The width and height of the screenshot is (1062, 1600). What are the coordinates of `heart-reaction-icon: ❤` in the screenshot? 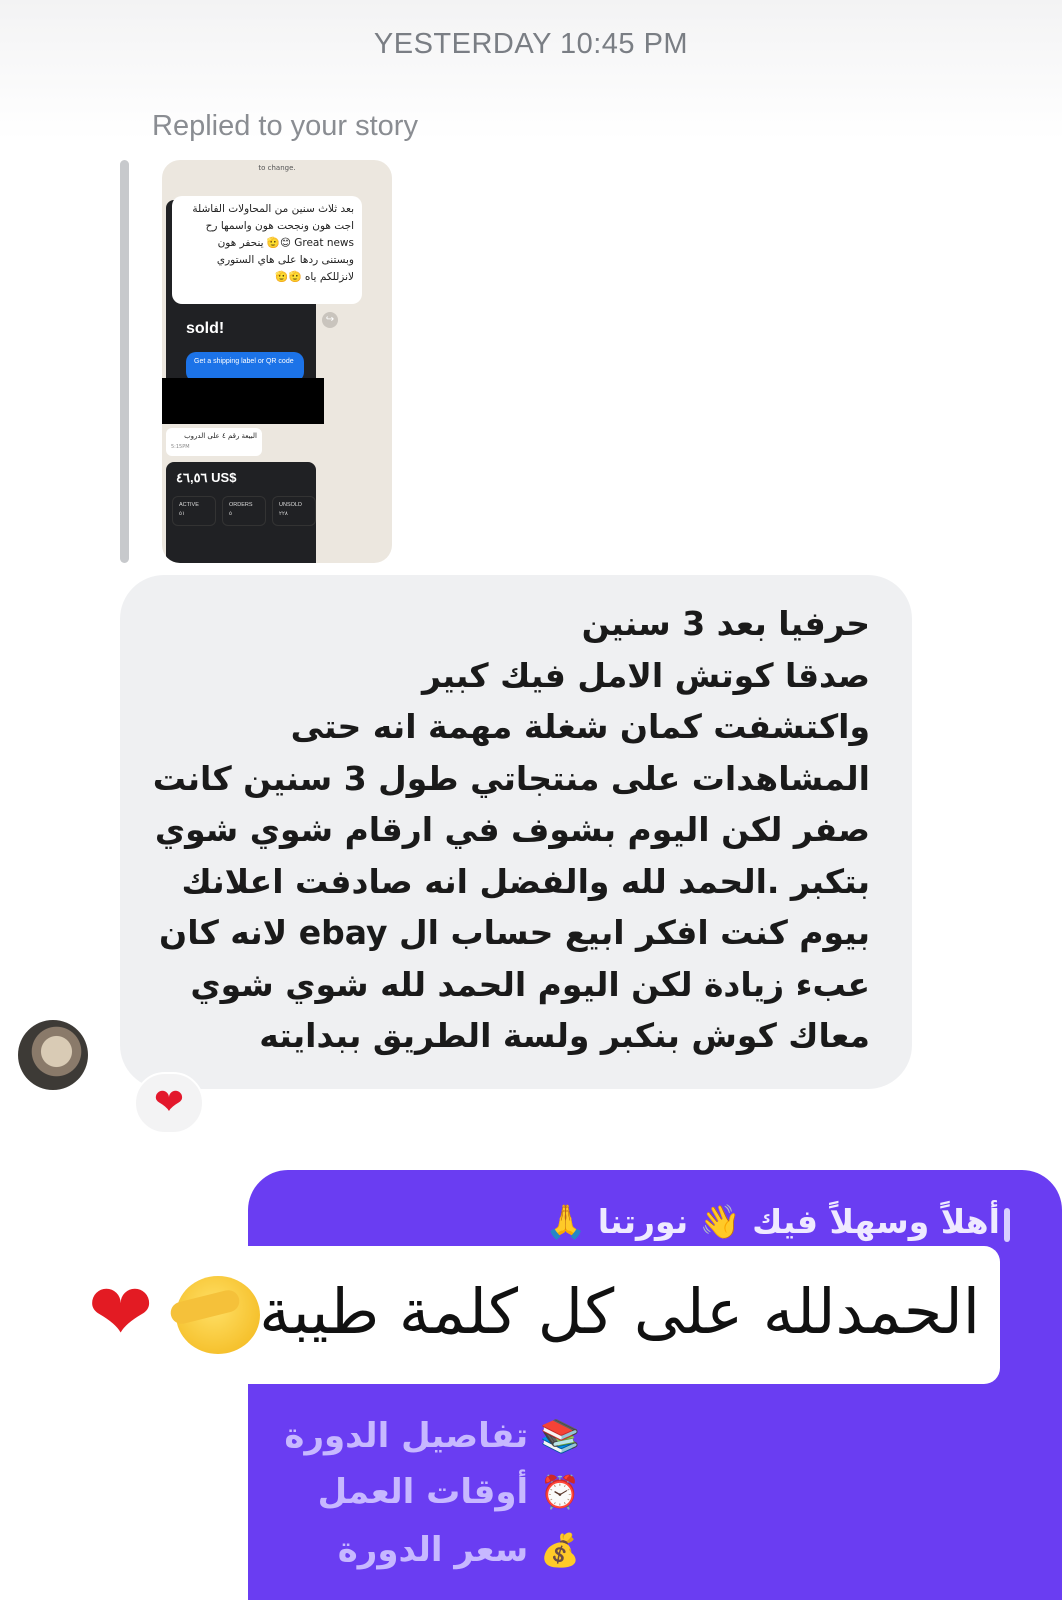 It's located at (169, 1103).